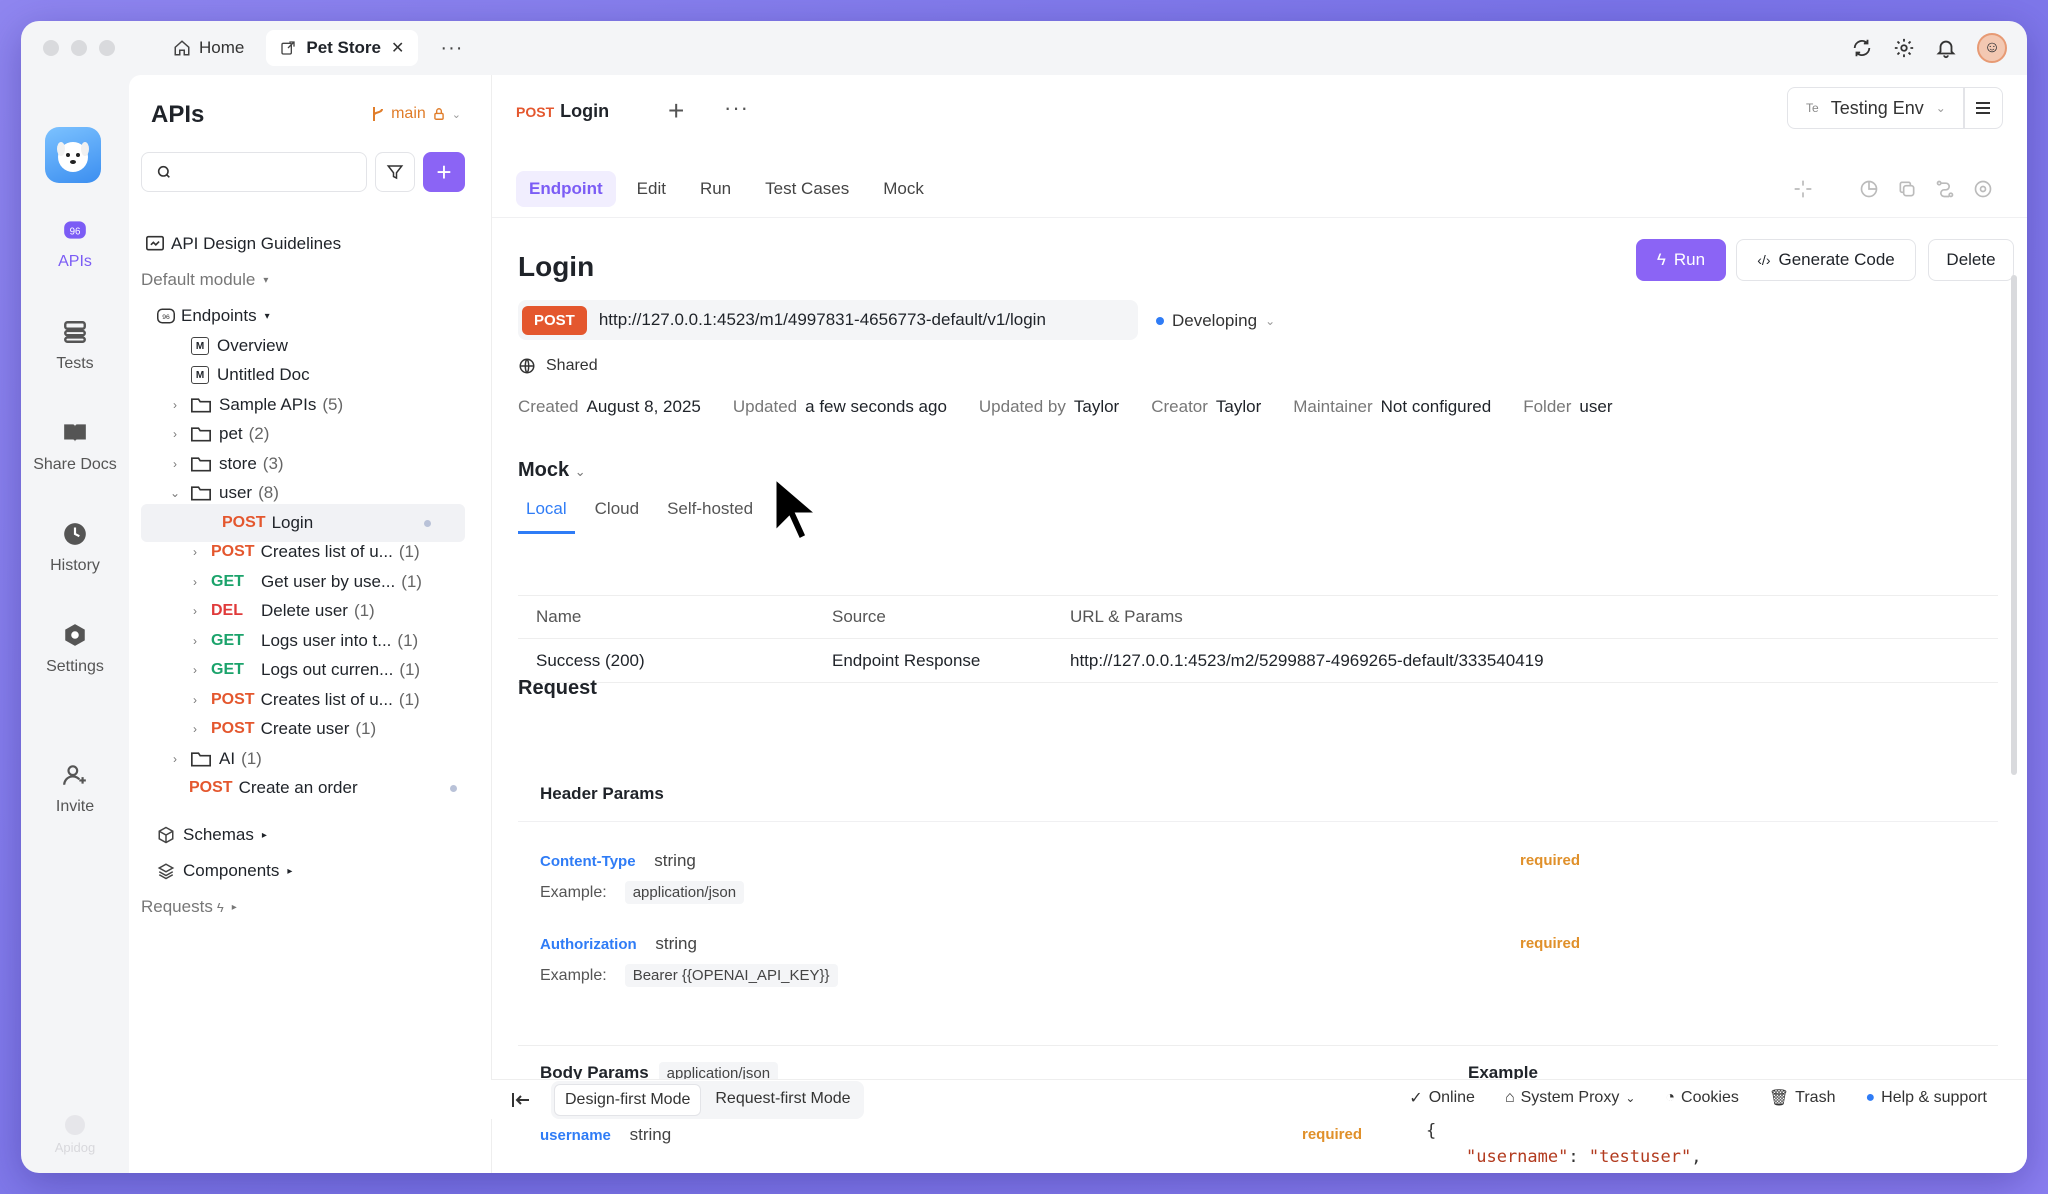  I want to click on cookies-button: ◔ Cookies, so click(1701, 1098).